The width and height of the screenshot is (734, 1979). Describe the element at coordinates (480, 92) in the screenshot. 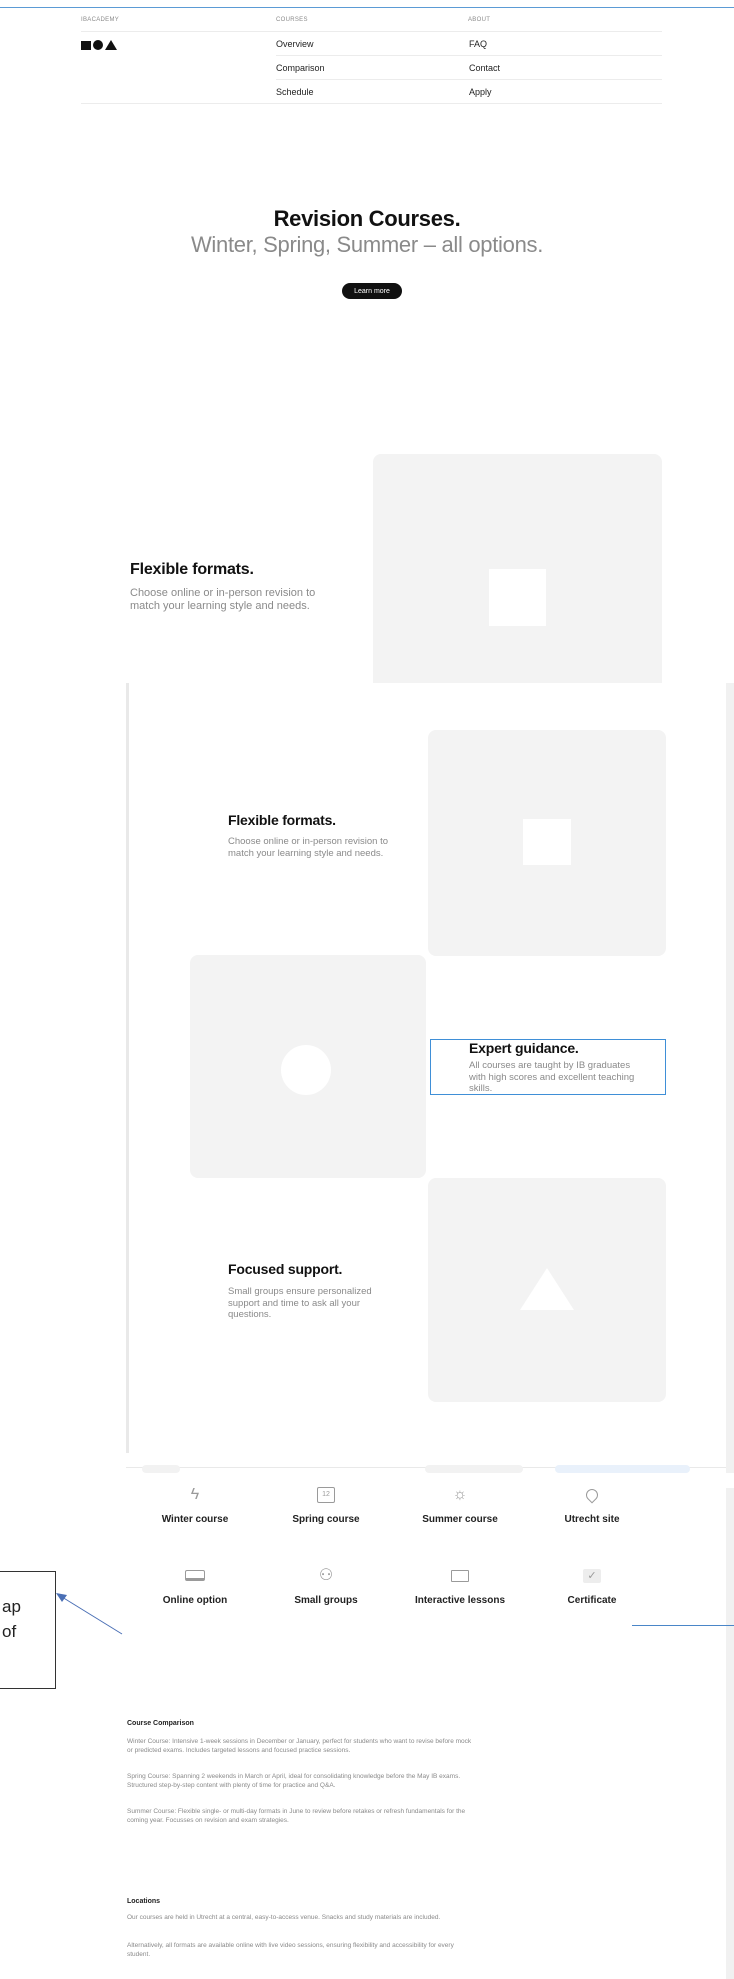

I see `nav-link-apply: Apply` at that location.